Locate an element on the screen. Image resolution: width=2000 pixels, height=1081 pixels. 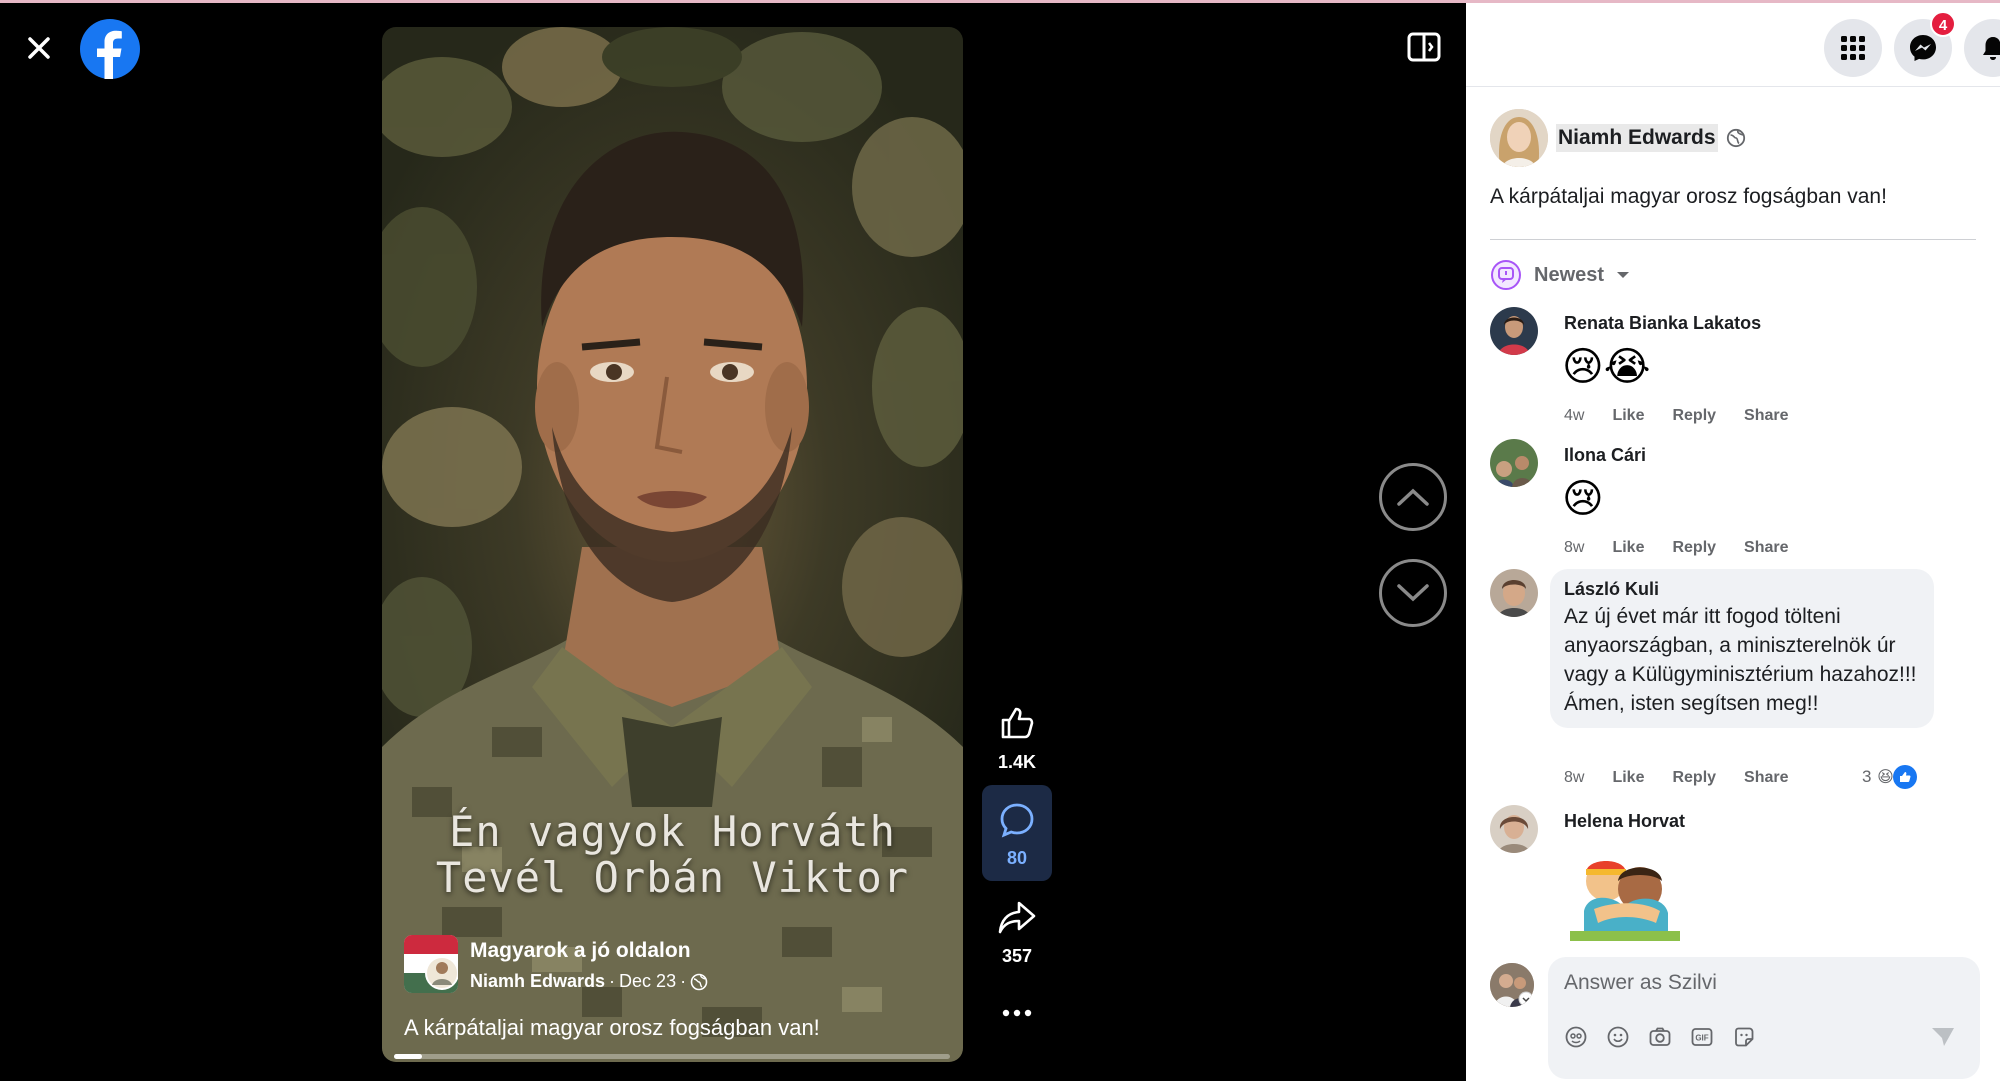
divider is located at coordinates (1733, 239).